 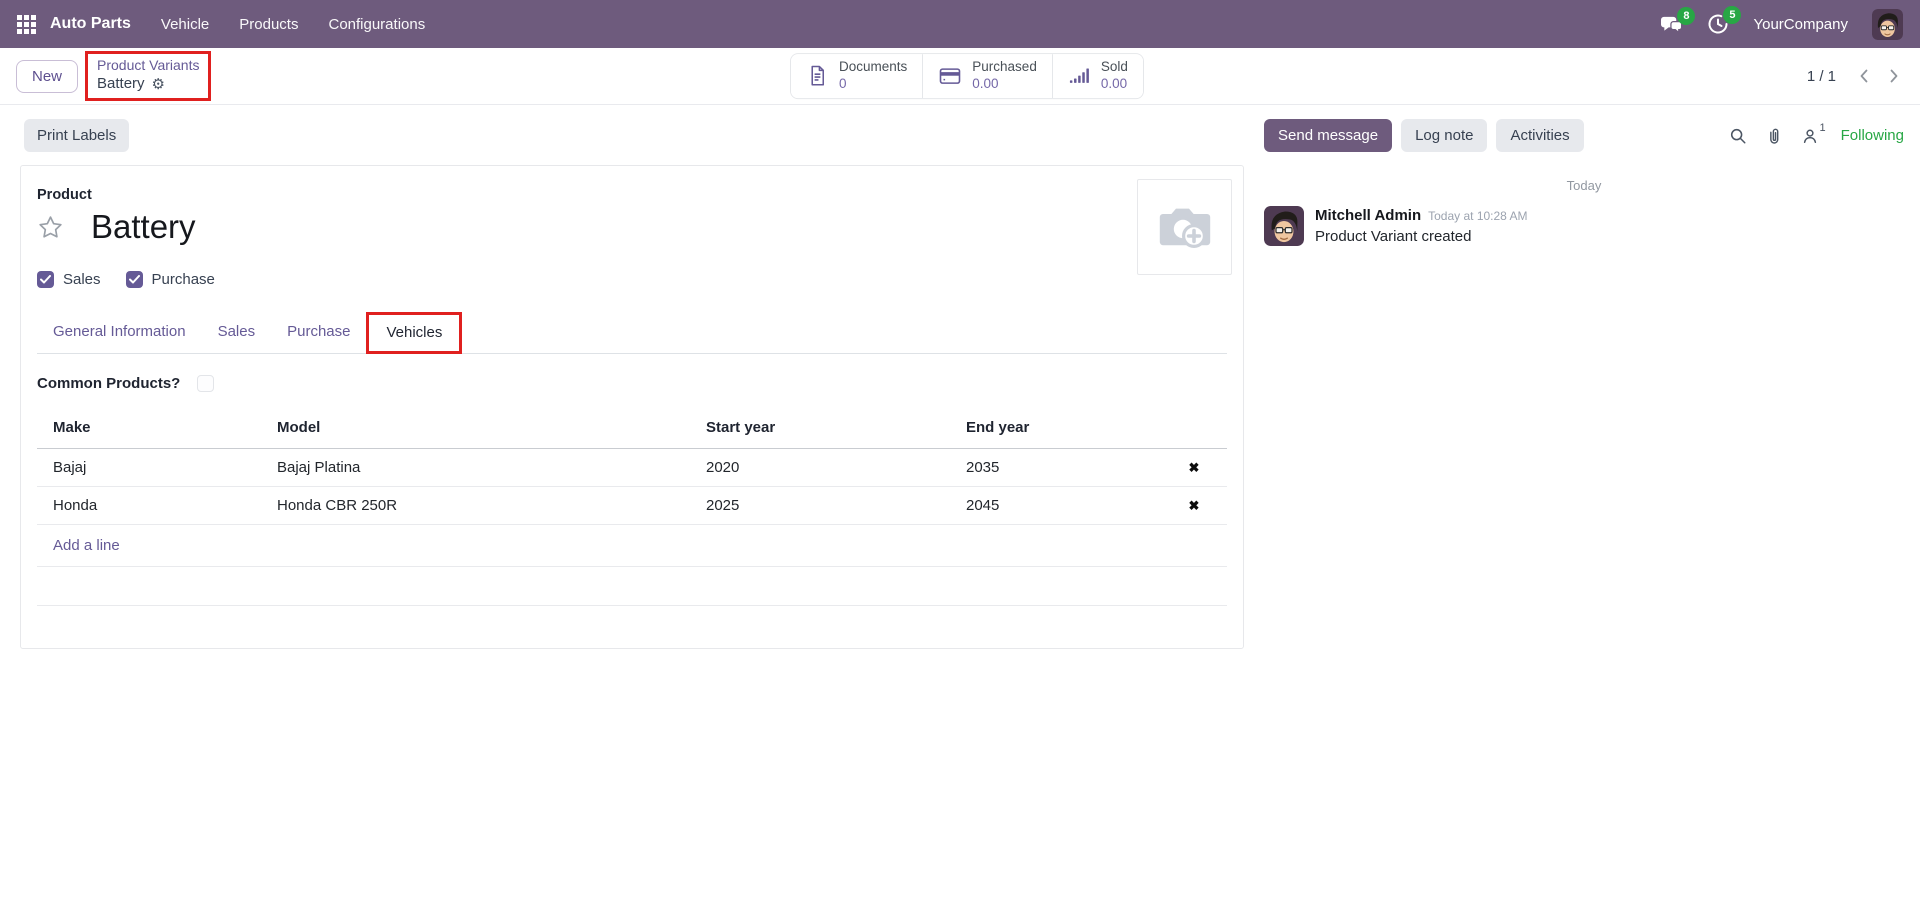 I want to click on sold-stat-button: Sold 0.00, so click(x=1097, y=76).